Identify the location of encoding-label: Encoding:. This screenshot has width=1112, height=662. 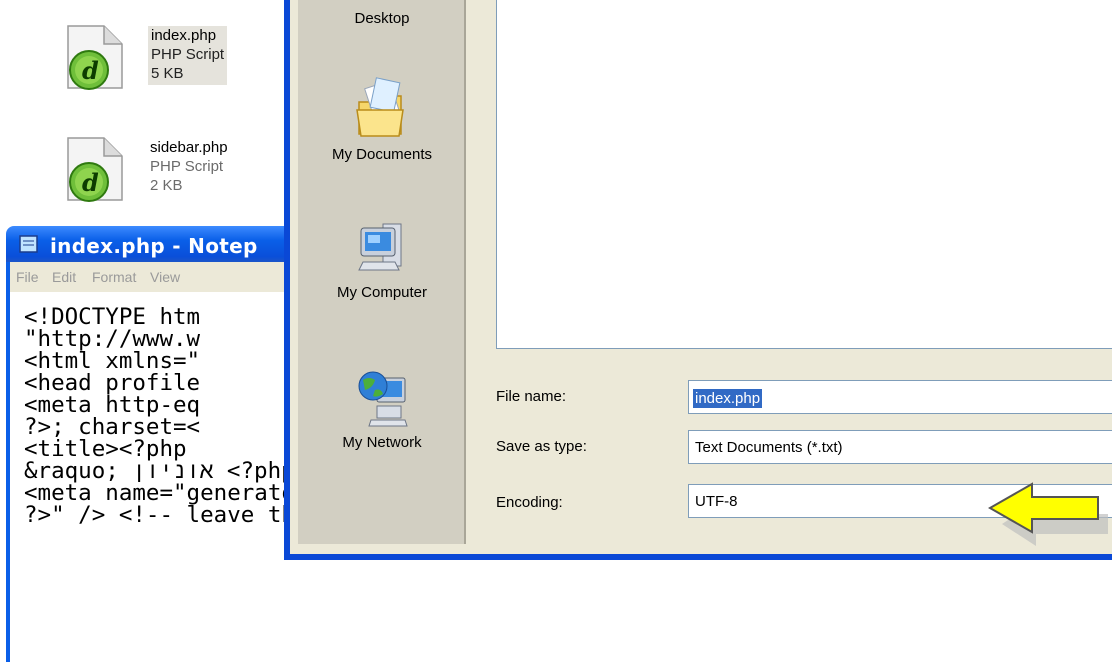
(529, 502).